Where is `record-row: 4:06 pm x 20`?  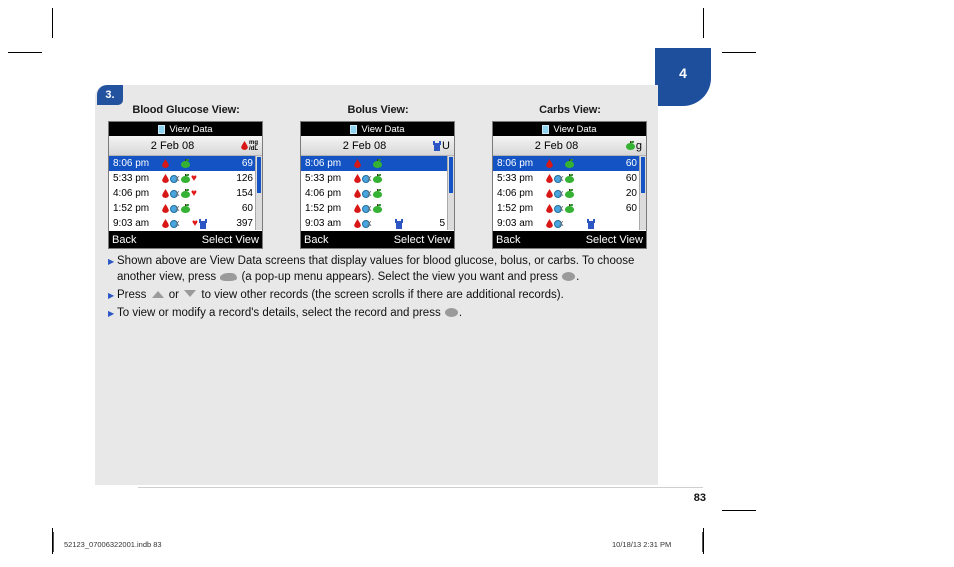
record-row: 4:06 pm x 20 is located at coordinates (569, 193).